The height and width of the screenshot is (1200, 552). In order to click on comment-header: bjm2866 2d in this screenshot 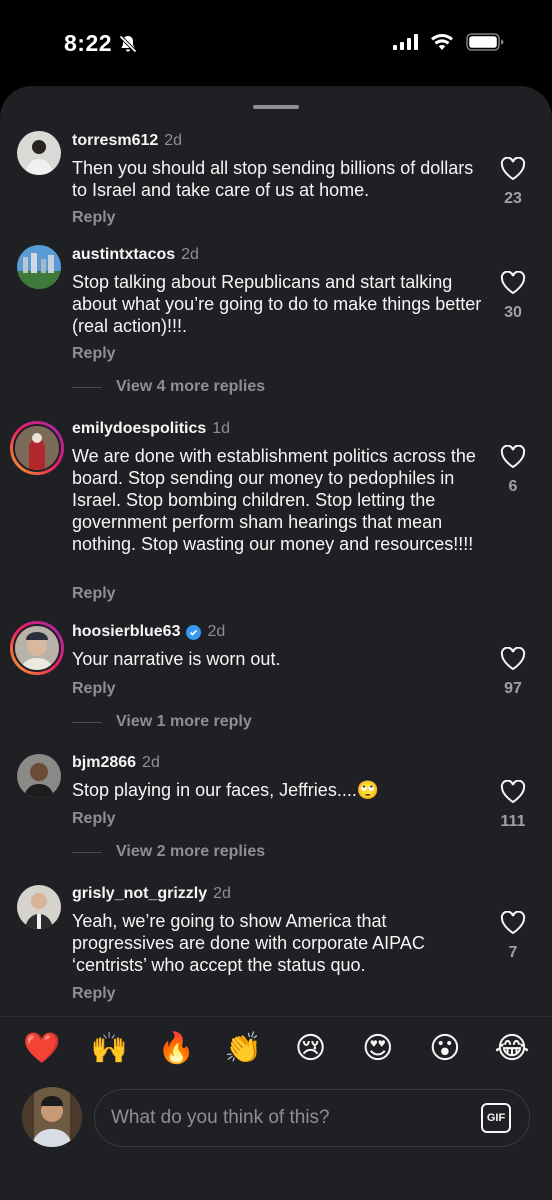, I will do `click(116, 763)`.